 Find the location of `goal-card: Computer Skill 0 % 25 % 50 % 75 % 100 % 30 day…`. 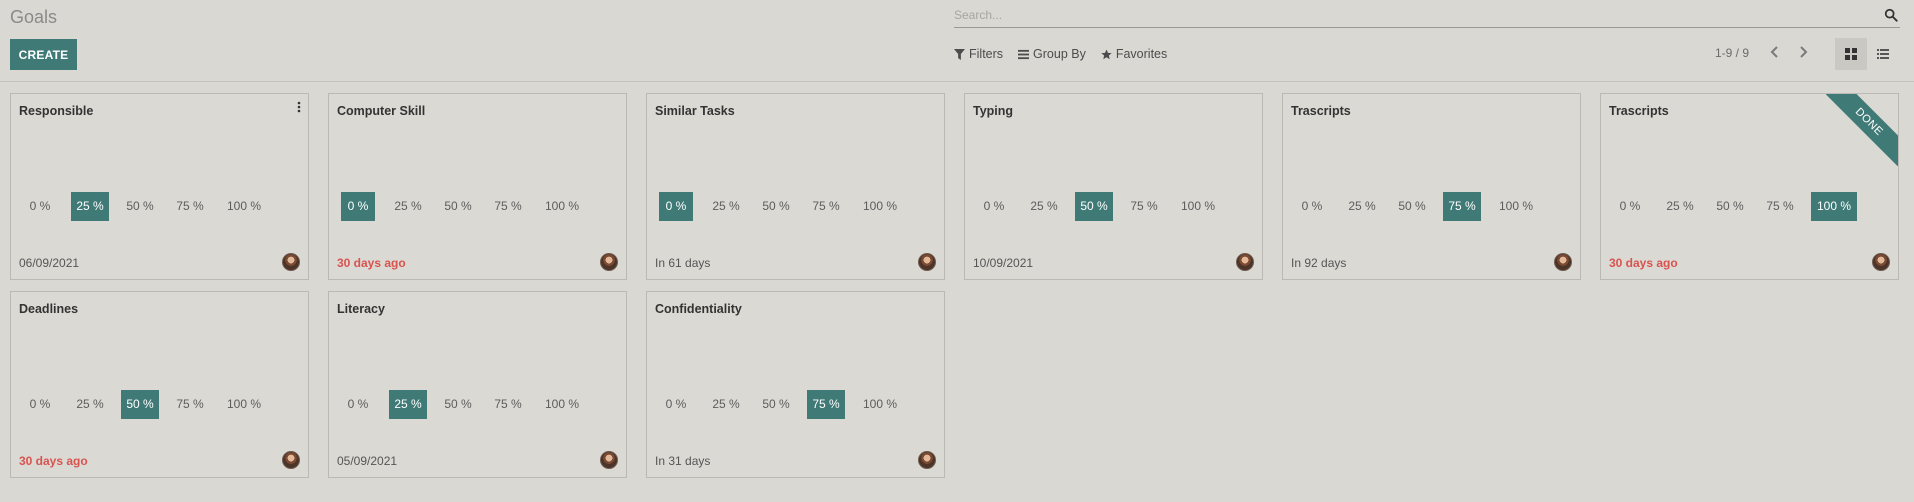

goal-card: Computer Skill 0 % 25 % 50 % 75 % 100 % 30 day… is located at coordinates (477, 186).